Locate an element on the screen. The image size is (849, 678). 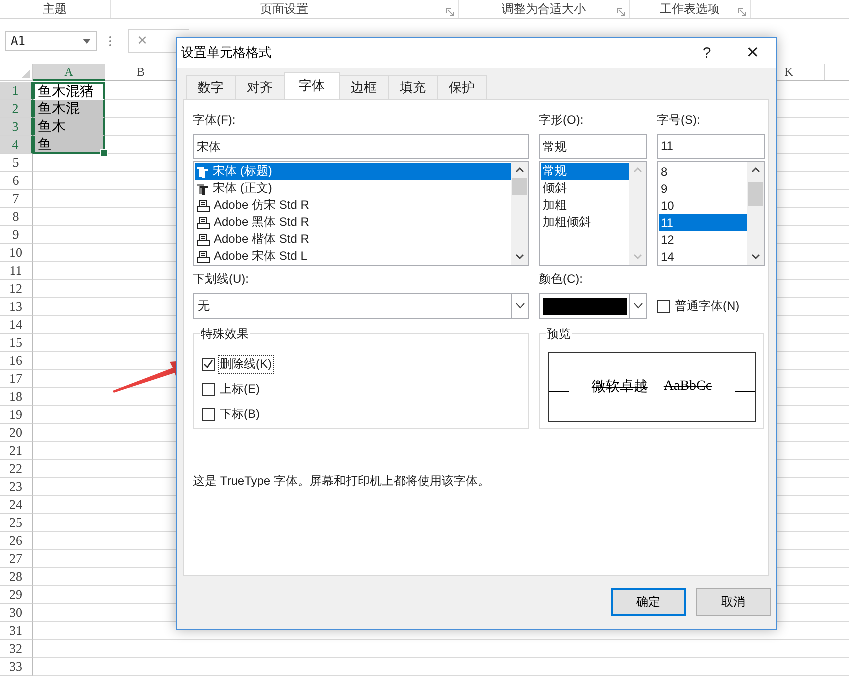
row-header: 20 is located at coordinates (16, 433).